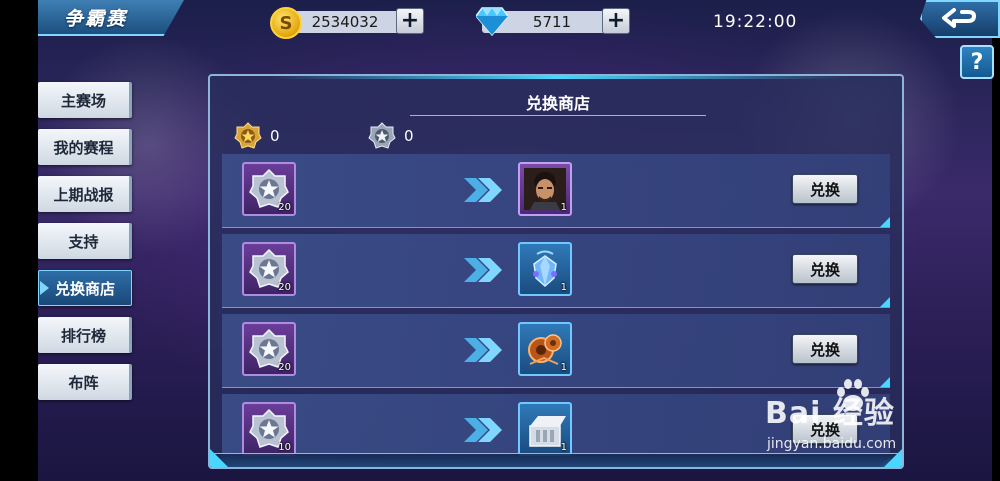 The image size is (1000, 481). I want to click on menu-label: 支持, so click(83, 241).